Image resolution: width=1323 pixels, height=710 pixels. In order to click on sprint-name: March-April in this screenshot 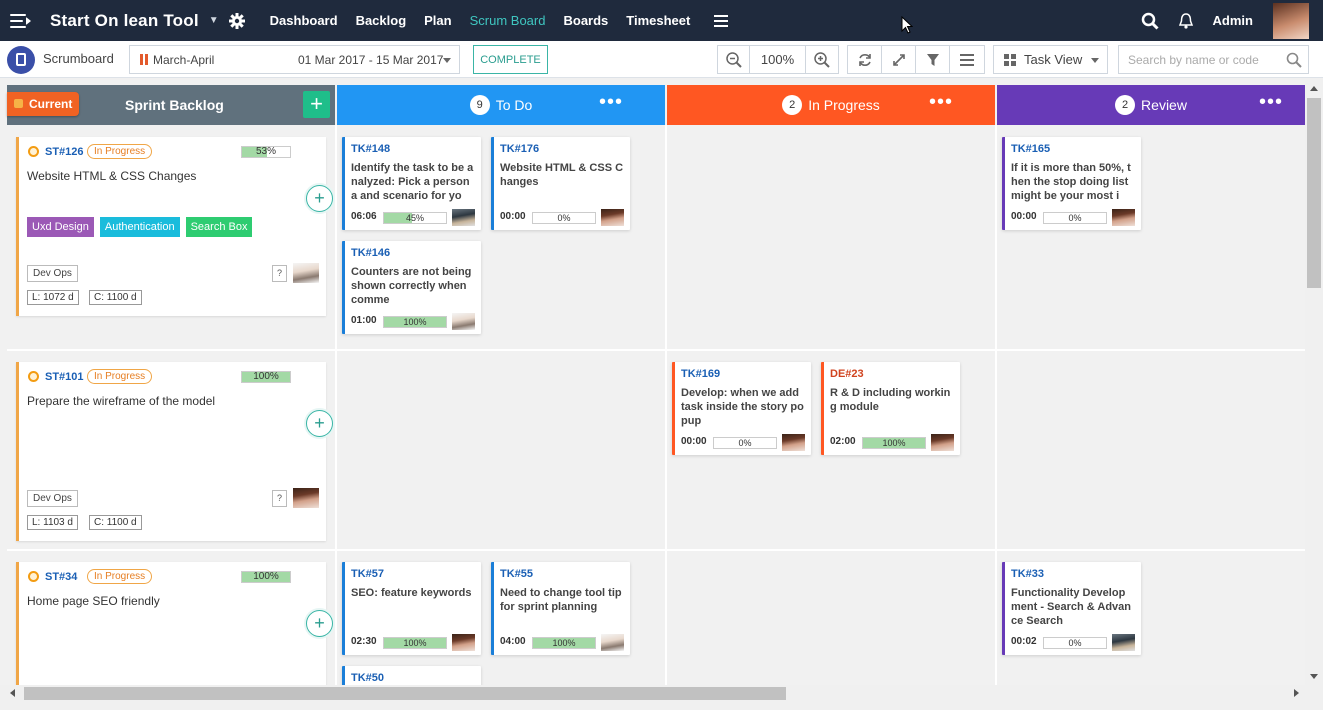, I will do `click(184, 60)`.